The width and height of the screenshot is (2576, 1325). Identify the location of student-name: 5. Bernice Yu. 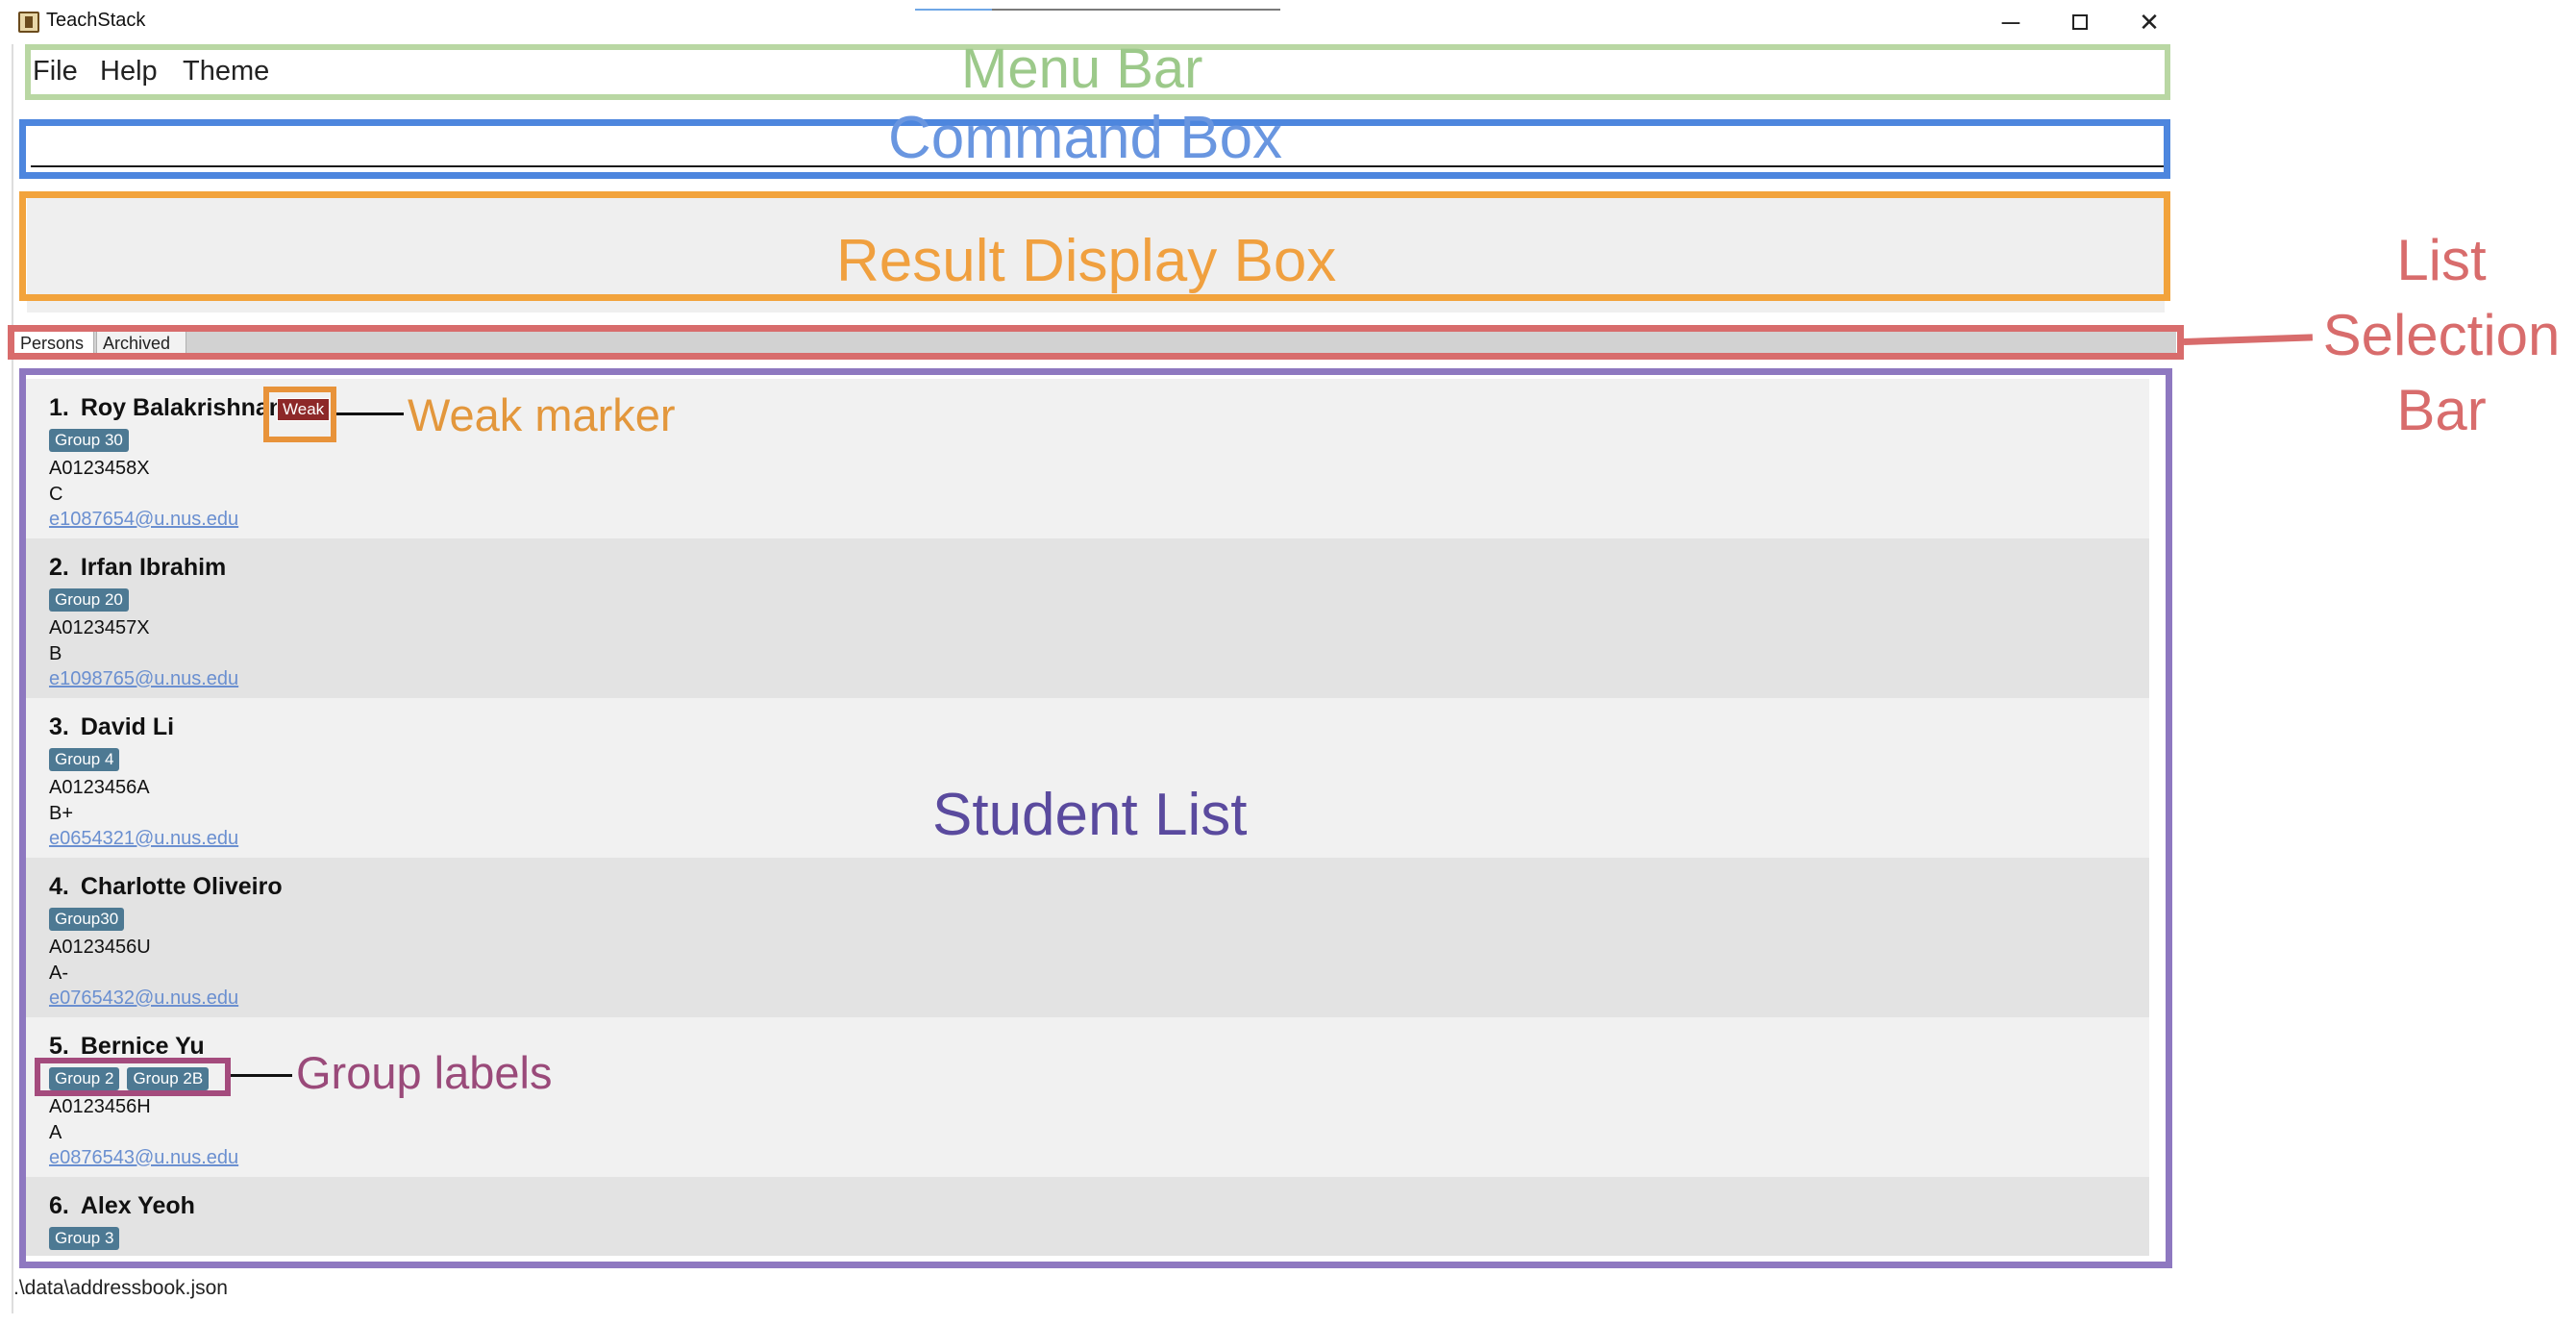
(127, 1047).